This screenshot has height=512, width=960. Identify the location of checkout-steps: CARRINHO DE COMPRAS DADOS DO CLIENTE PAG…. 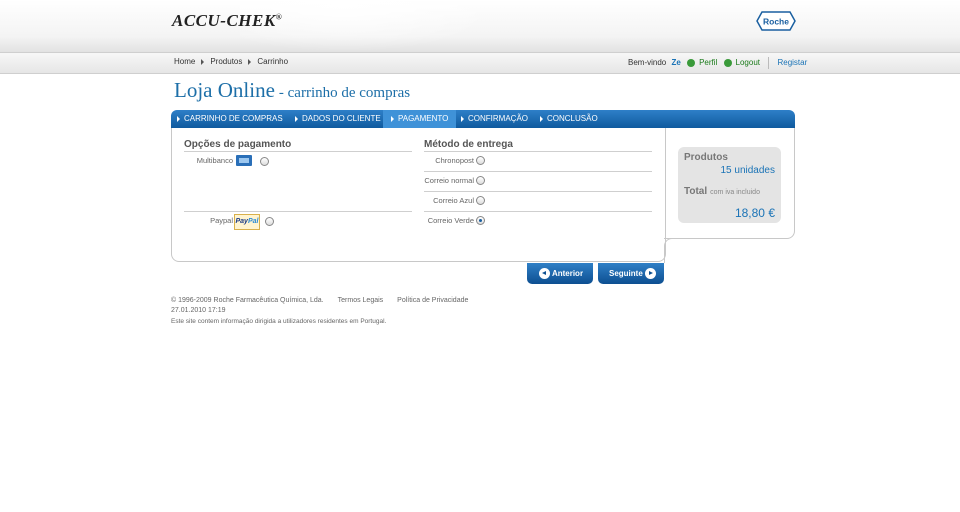
(483, 119).